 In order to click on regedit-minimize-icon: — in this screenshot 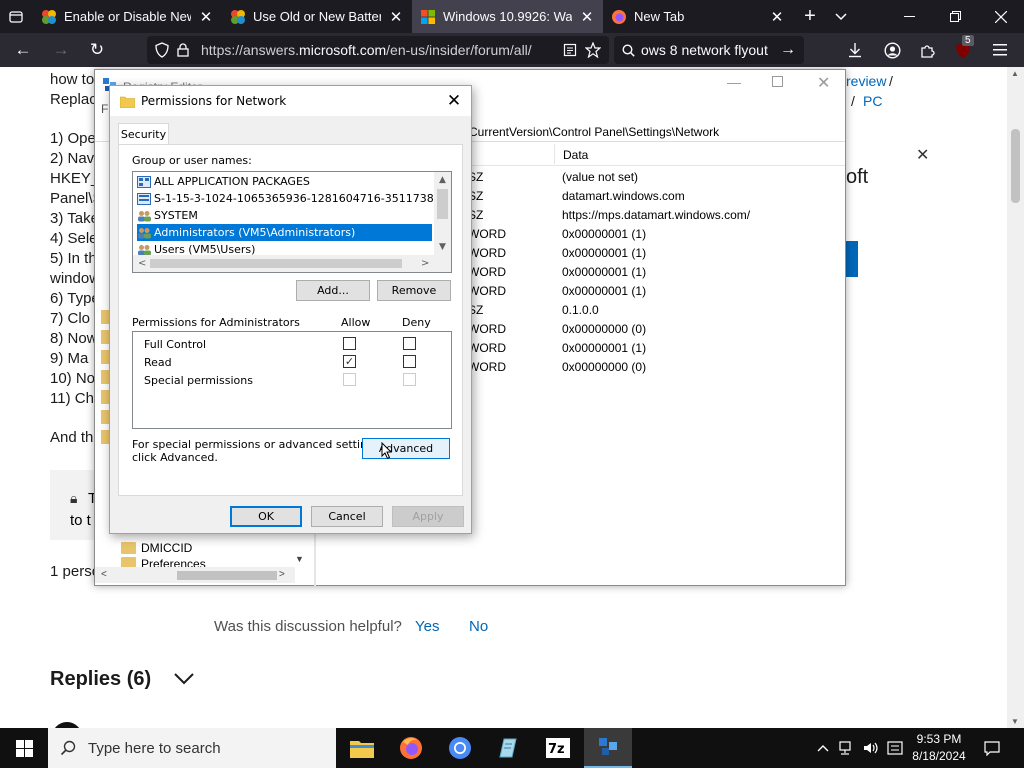, I will do `click(734, 82)`.